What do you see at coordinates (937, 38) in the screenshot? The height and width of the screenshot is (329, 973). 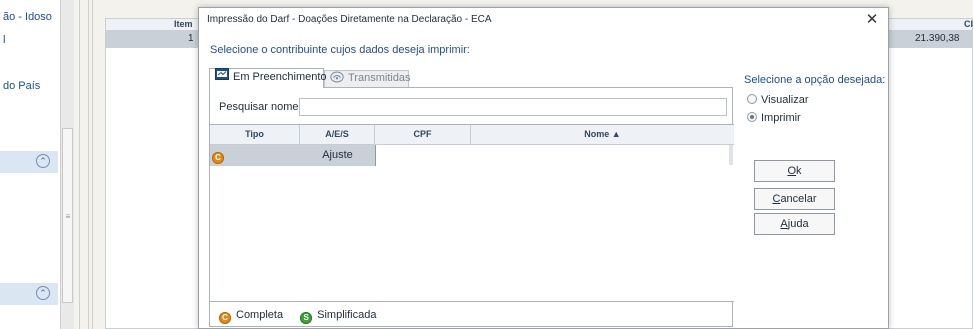 I see `cell-value: 21.390,38` at bounding box center [937, 38].